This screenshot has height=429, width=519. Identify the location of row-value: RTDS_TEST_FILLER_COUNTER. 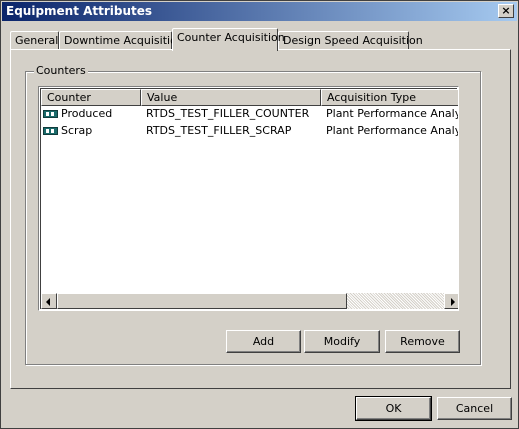
(228, 113).